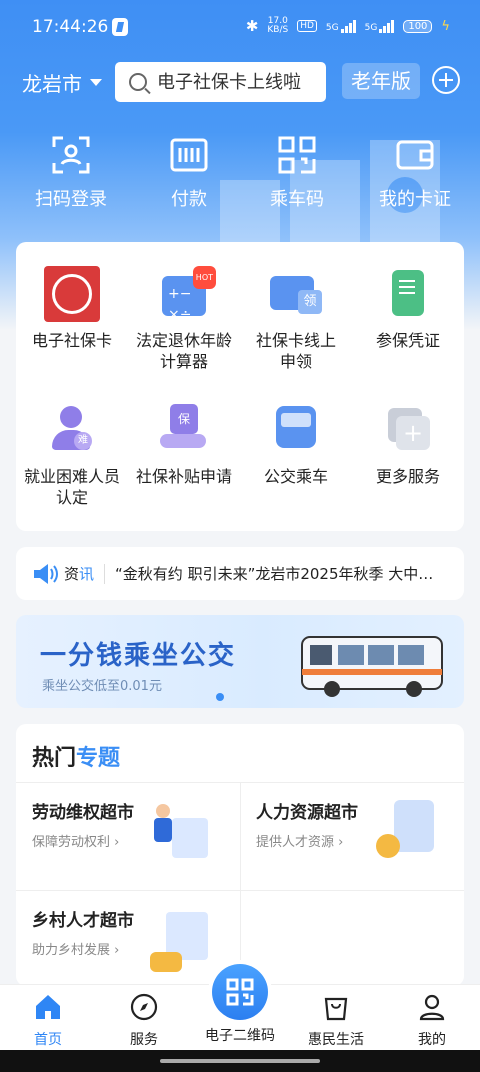 The width and height of the screenshot is (480, 1072). I want to click on qr-code-button, so click(240, 992).